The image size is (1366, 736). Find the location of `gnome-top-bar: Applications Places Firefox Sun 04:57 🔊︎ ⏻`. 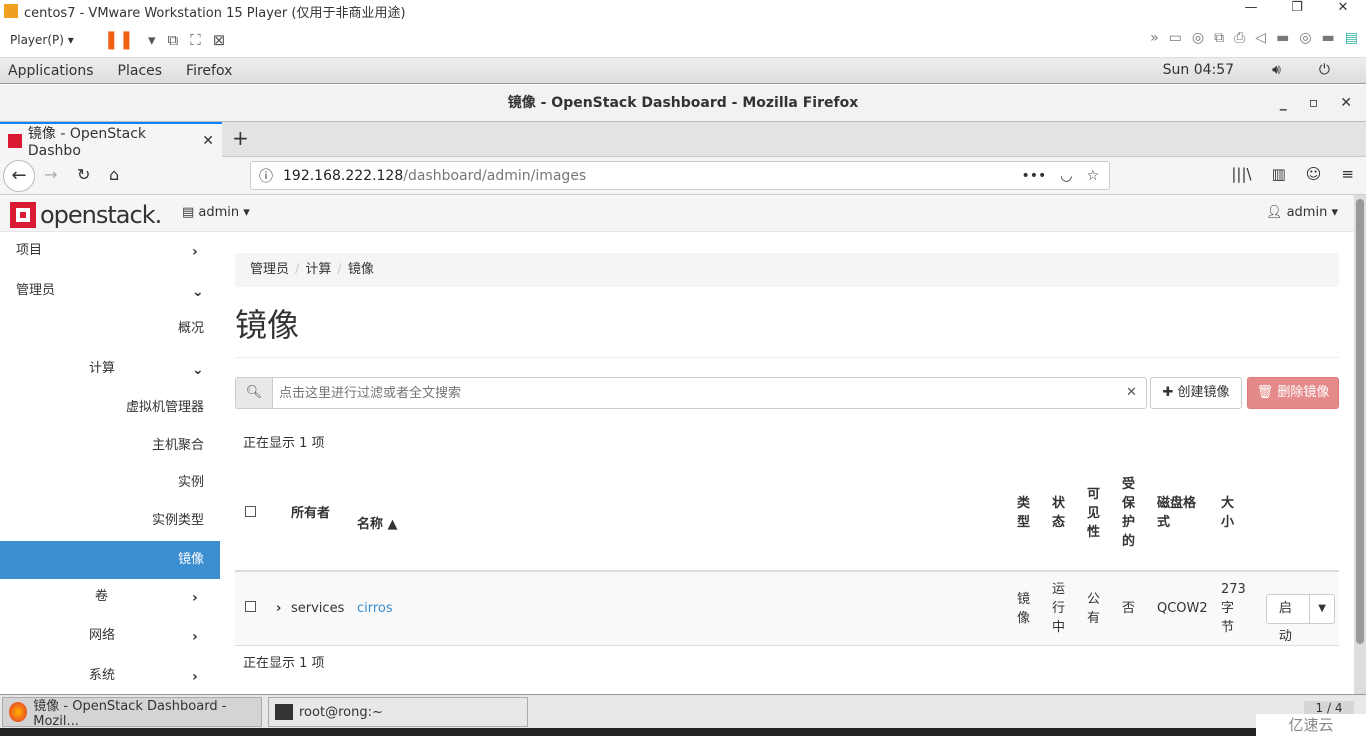

gnome-top-bar: Applications Places Firefox Sun 04:57 🔊︎ ⏻ is located at coordinates (683, 71).